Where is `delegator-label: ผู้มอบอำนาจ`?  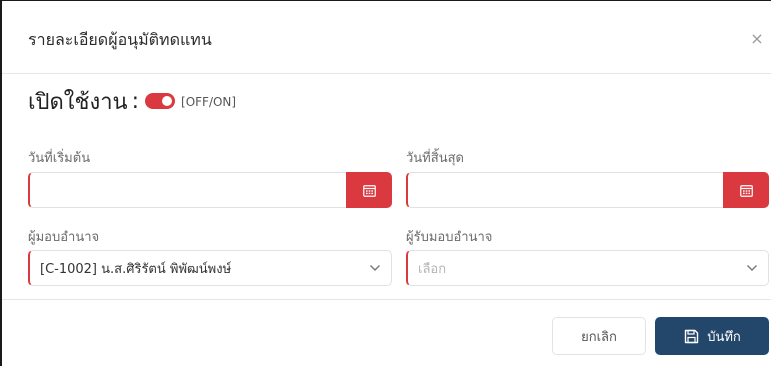
delegator-label: ผู้มอบอำนาจ is located at coordinates (64, 237).